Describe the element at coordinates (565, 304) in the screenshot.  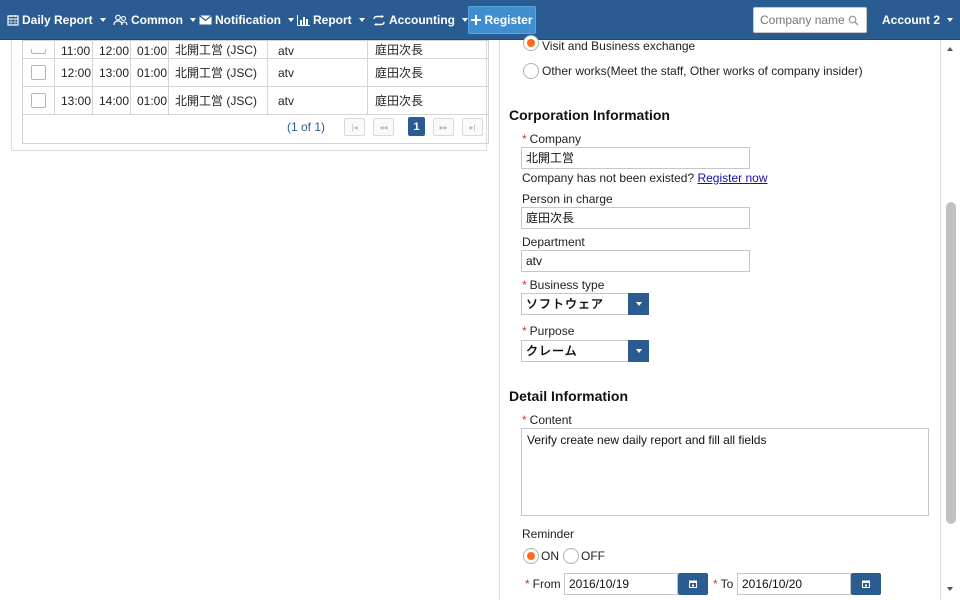
I see `business-type-value: ソフトウェア` at that location.